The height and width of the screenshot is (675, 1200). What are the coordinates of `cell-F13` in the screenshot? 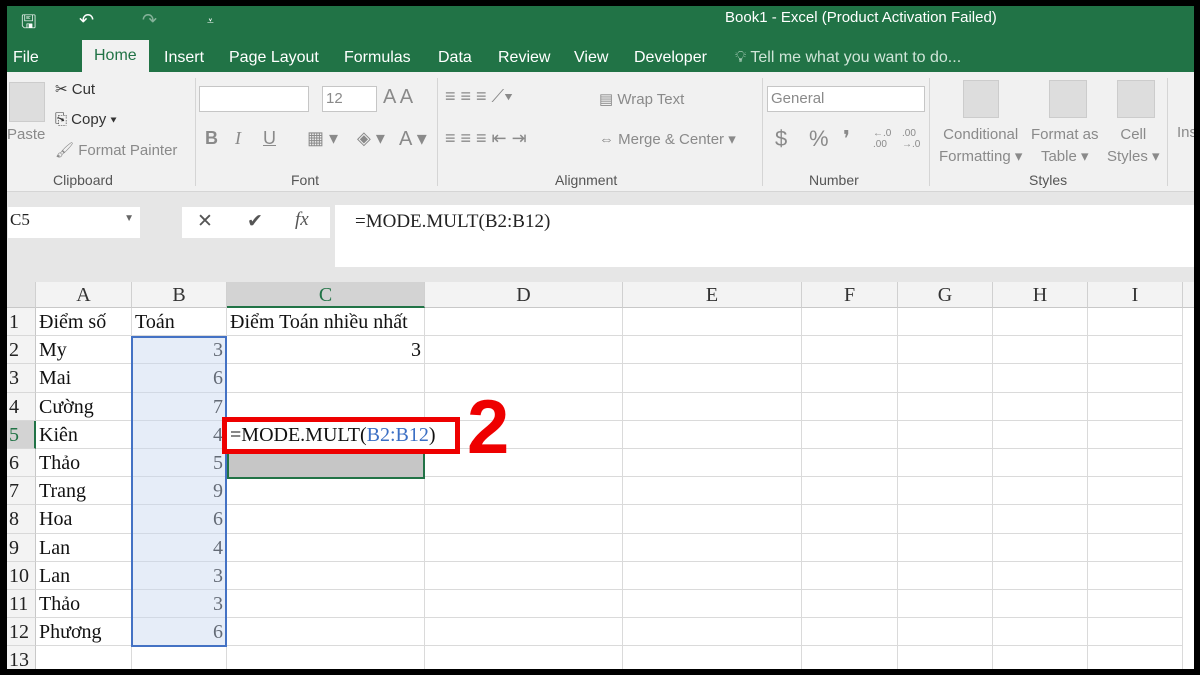 It's located at (850, 657).